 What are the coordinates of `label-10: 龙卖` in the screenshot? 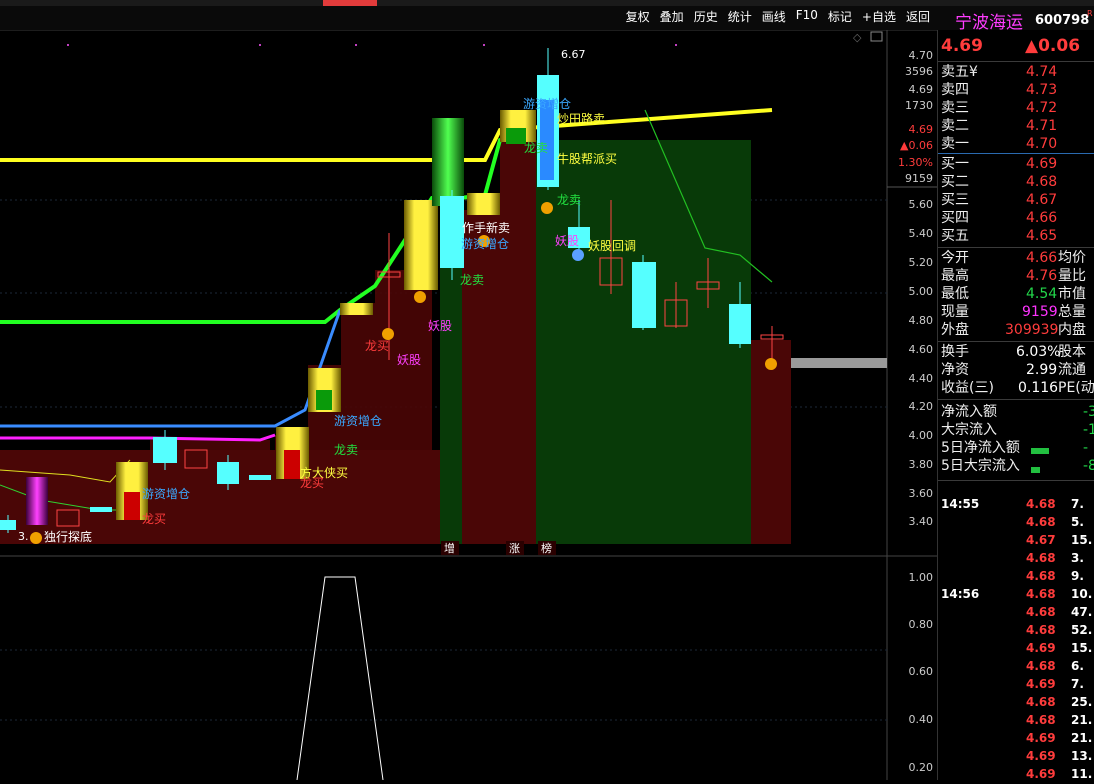 It's located at (472, 280).